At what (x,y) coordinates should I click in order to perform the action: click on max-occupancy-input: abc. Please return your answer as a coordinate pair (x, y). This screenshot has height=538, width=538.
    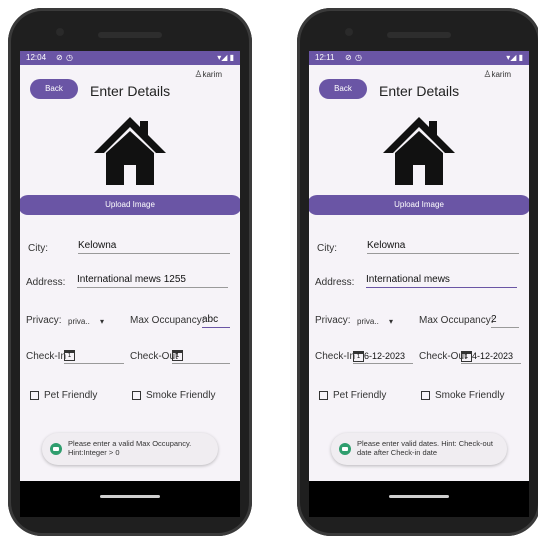
    Looking at the image, I should click on (216, 320).